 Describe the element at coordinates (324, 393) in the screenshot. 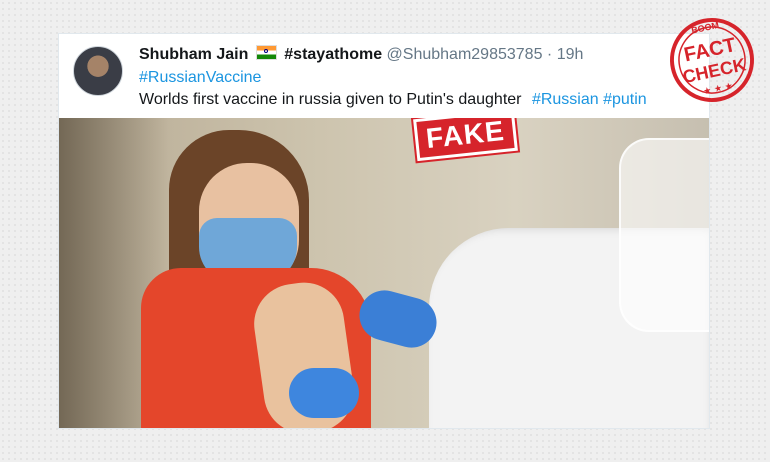

I see `image-blue-glove-left` at that location.